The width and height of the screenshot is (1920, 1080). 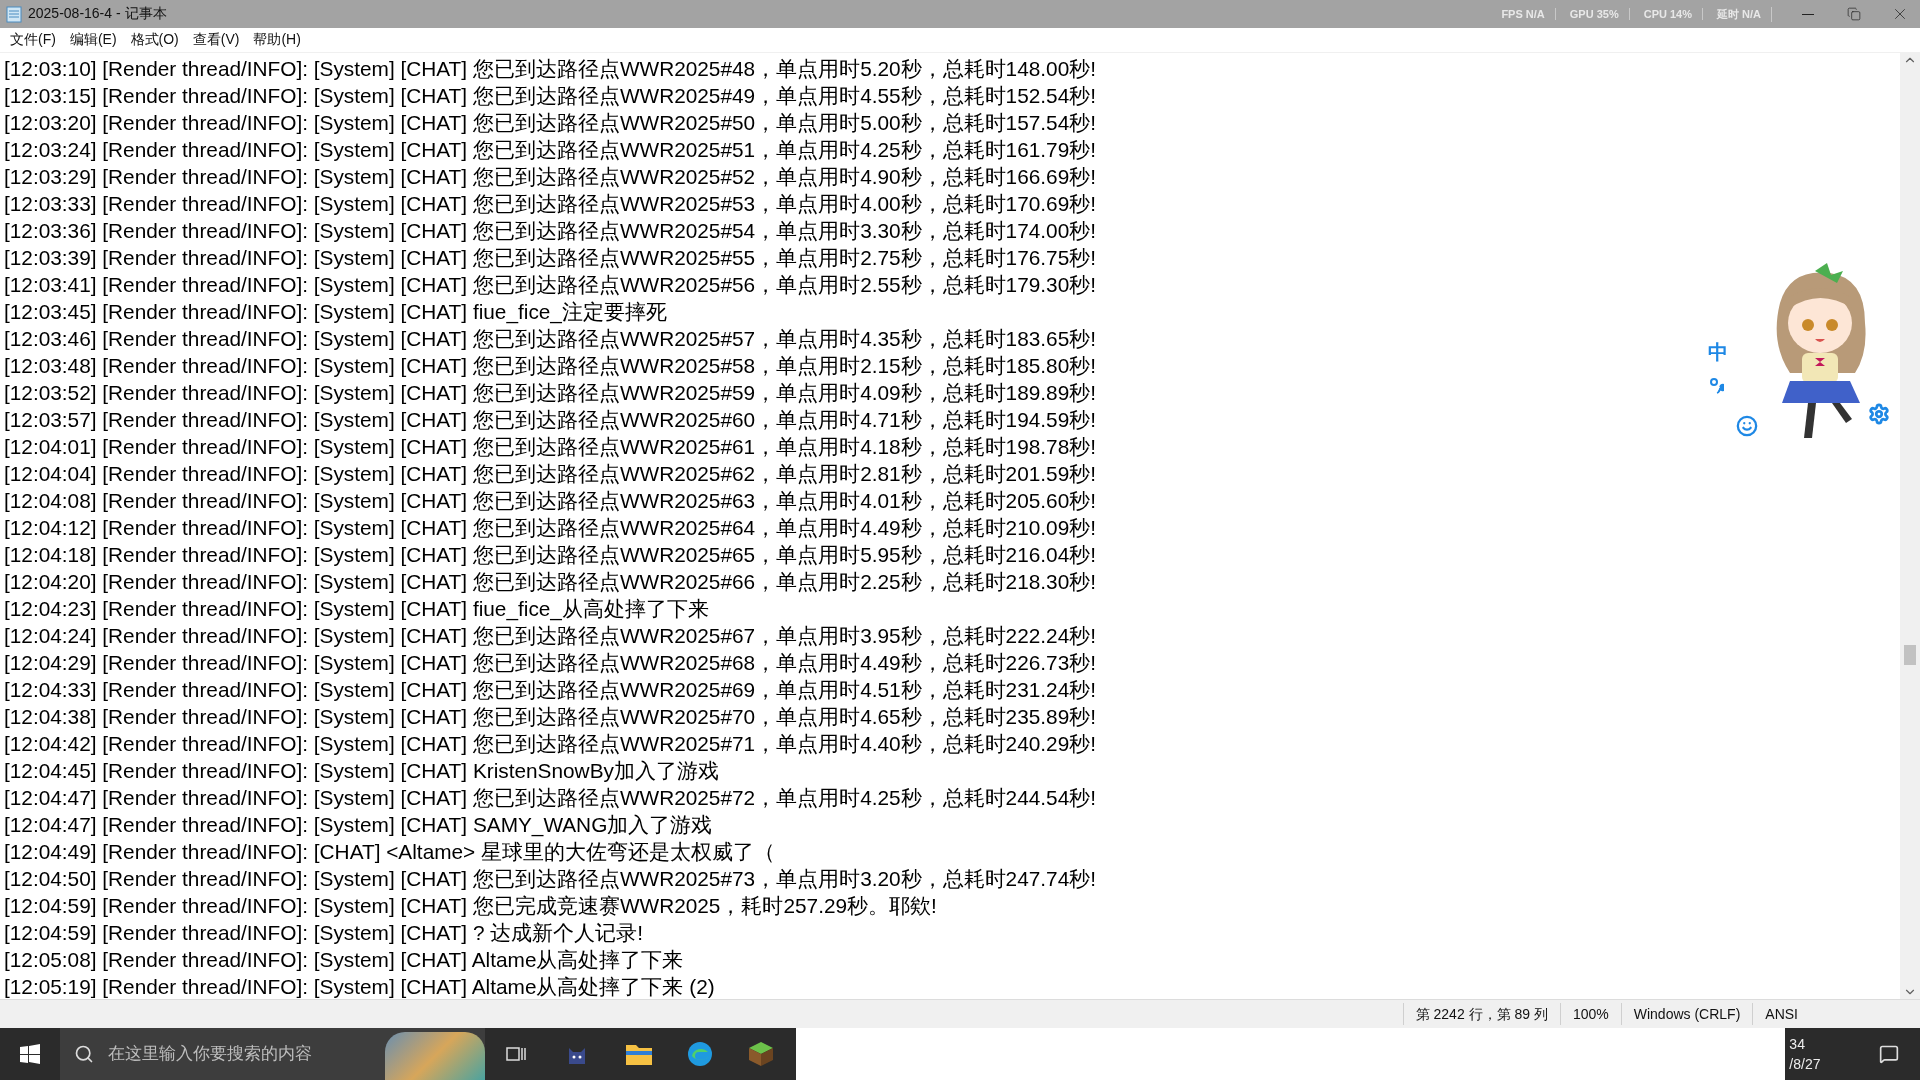 What do you see at coordinates (550, 663) in the screenshot?
I see `log-line: [12:04:29] [Render thread/INFO]: [System] [CHAT] 您已到达路径点WWR2025#68，单点用时4.49秒，总耗时226.73秒!` at bounding box center [550, 663].